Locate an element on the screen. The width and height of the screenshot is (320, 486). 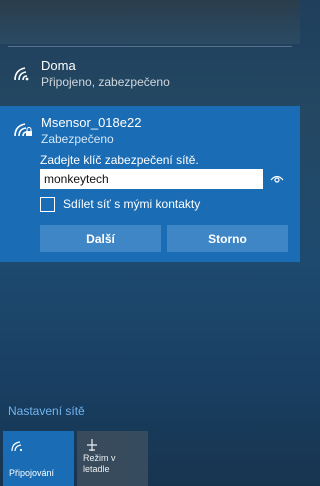
network-settings-link: Nastavení sítě is located at coordinates (46, 411).